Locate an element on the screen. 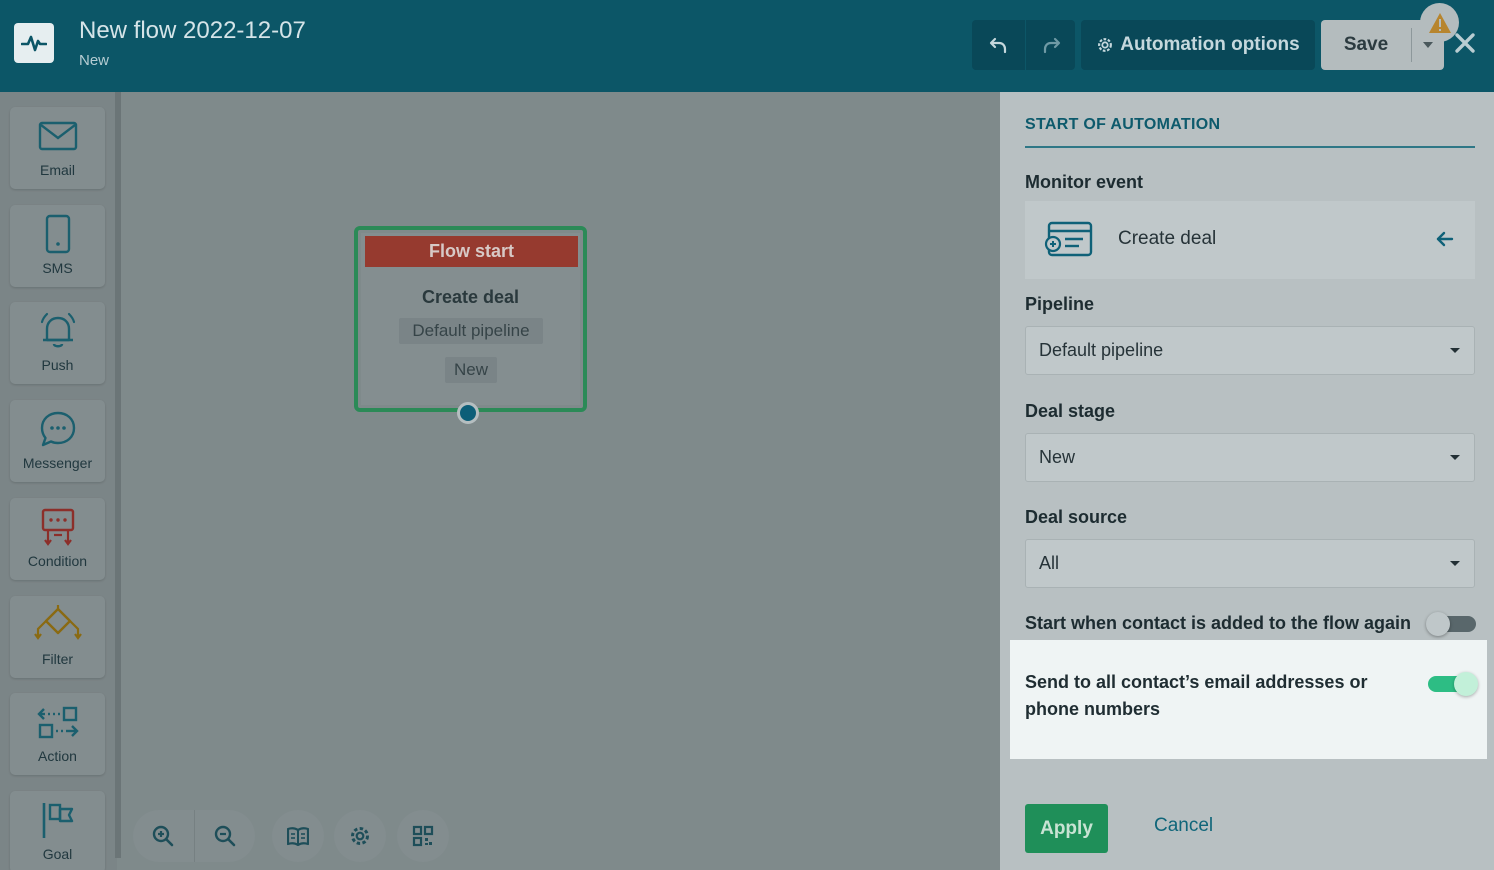 The height and width of the screenshot is (870, 1494). sms-icon is located at coordinates (57, 234).